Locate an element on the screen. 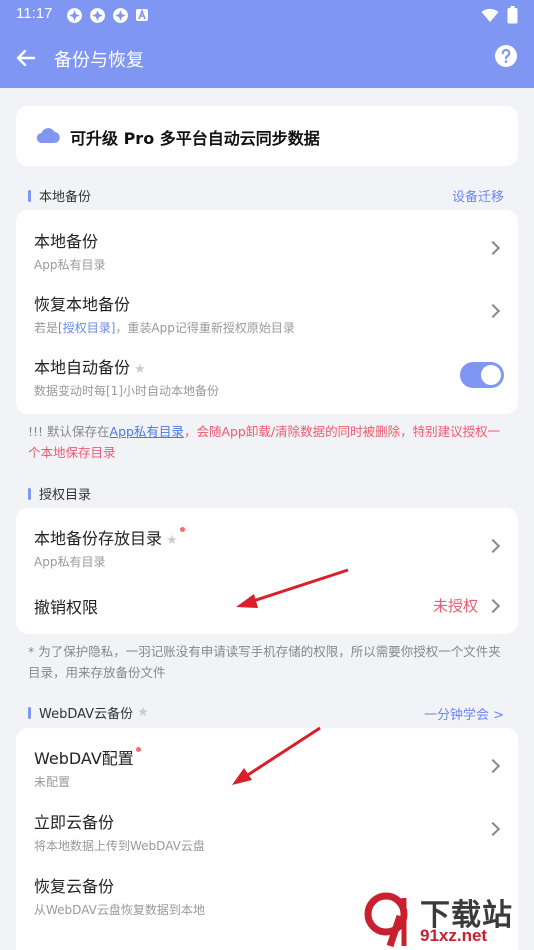 The image size is (534, 950). warning-prefix: !!! 默认保存在 is located at coordinates (69, 431).